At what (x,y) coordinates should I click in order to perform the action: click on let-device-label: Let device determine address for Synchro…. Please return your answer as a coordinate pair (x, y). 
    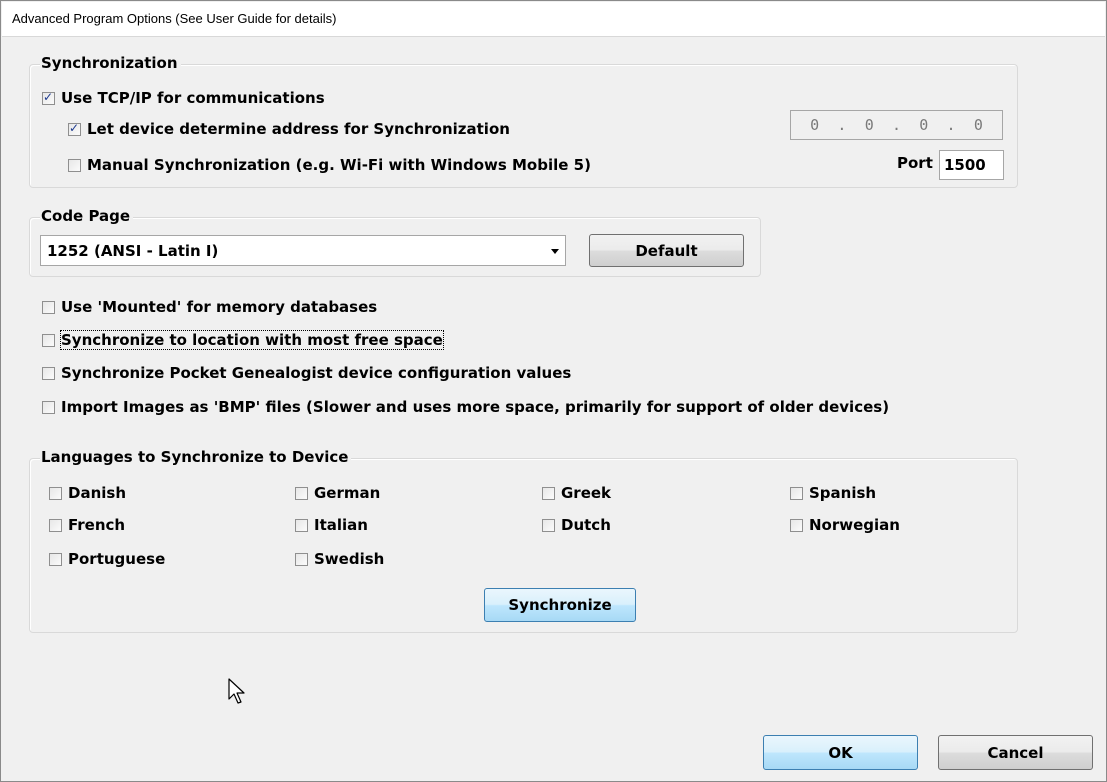
    Looking at the image, I should click on (298, 129).